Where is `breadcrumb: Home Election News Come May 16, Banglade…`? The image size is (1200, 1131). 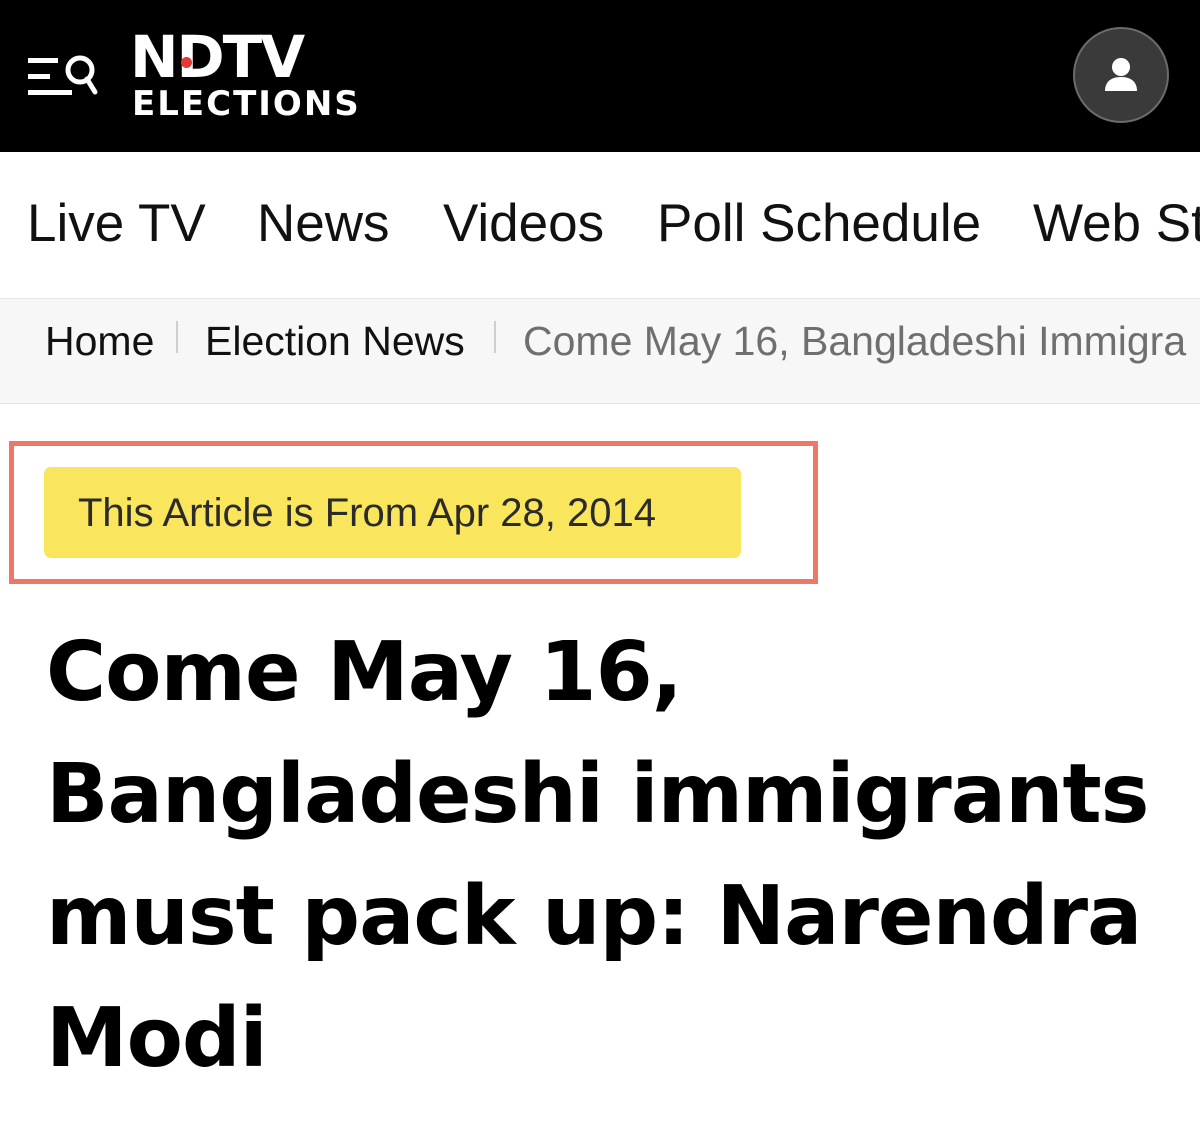
breadcrumb: Home Election News Come May 16, Banglade… is located at coordinates (600, 351).